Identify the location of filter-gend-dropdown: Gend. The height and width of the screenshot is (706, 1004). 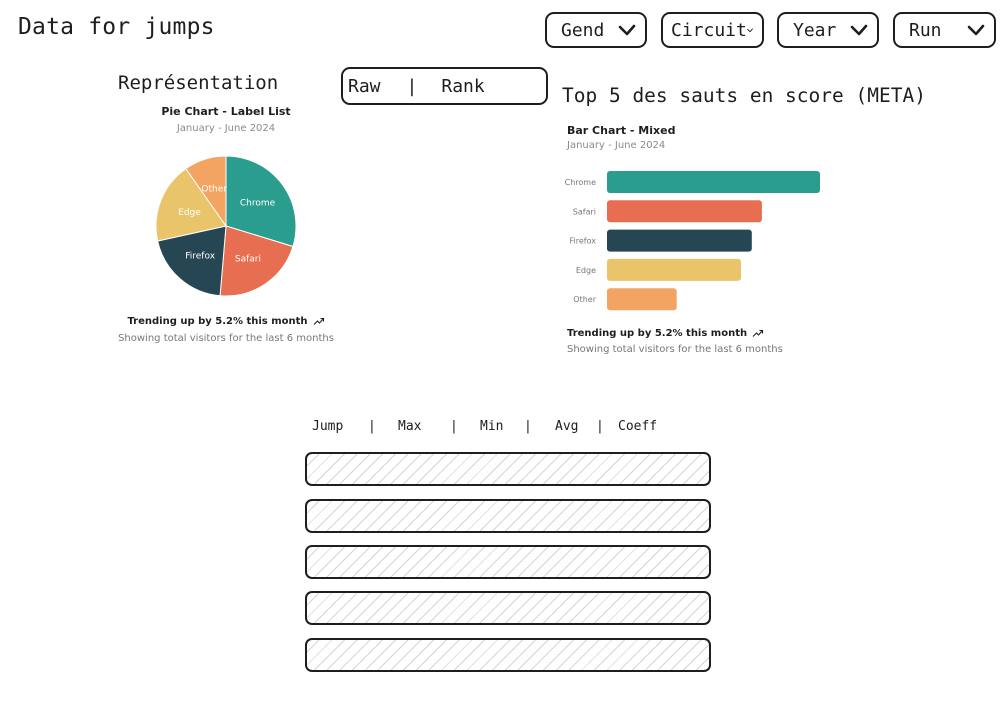
(596, 30).